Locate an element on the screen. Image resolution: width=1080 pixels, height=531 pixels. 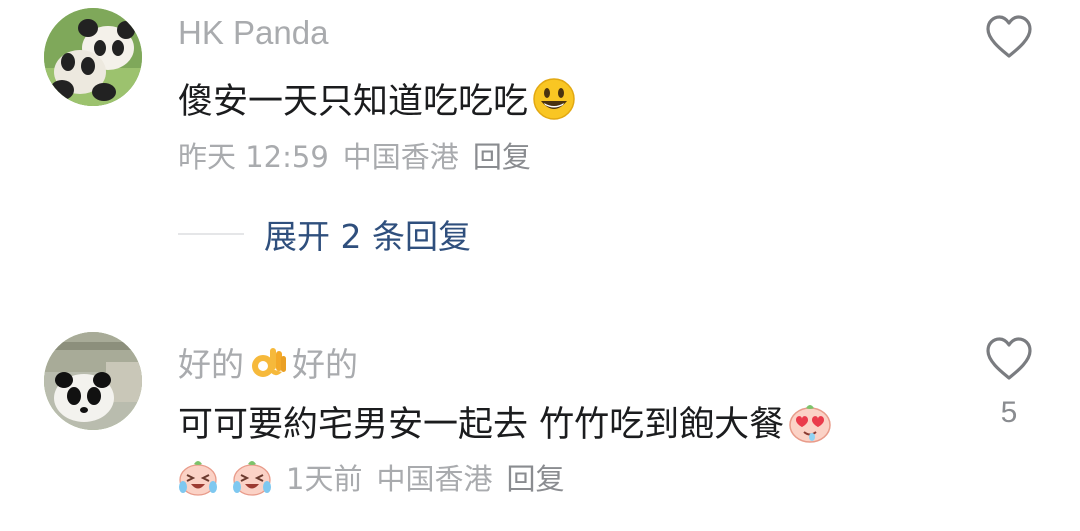
comment-text-row: 可可要約宅男安一起去 竹竹吃到飽大餐 is located at coordinates (505, 421).